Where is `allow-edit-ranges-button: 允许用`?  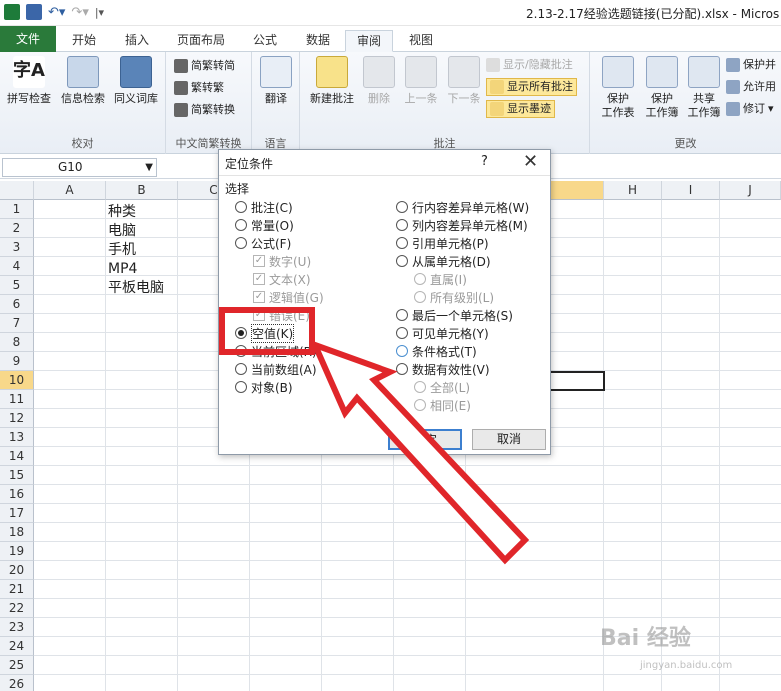
allow-edit-ranges-button: 允许用 is located at coordinates (751, 87).